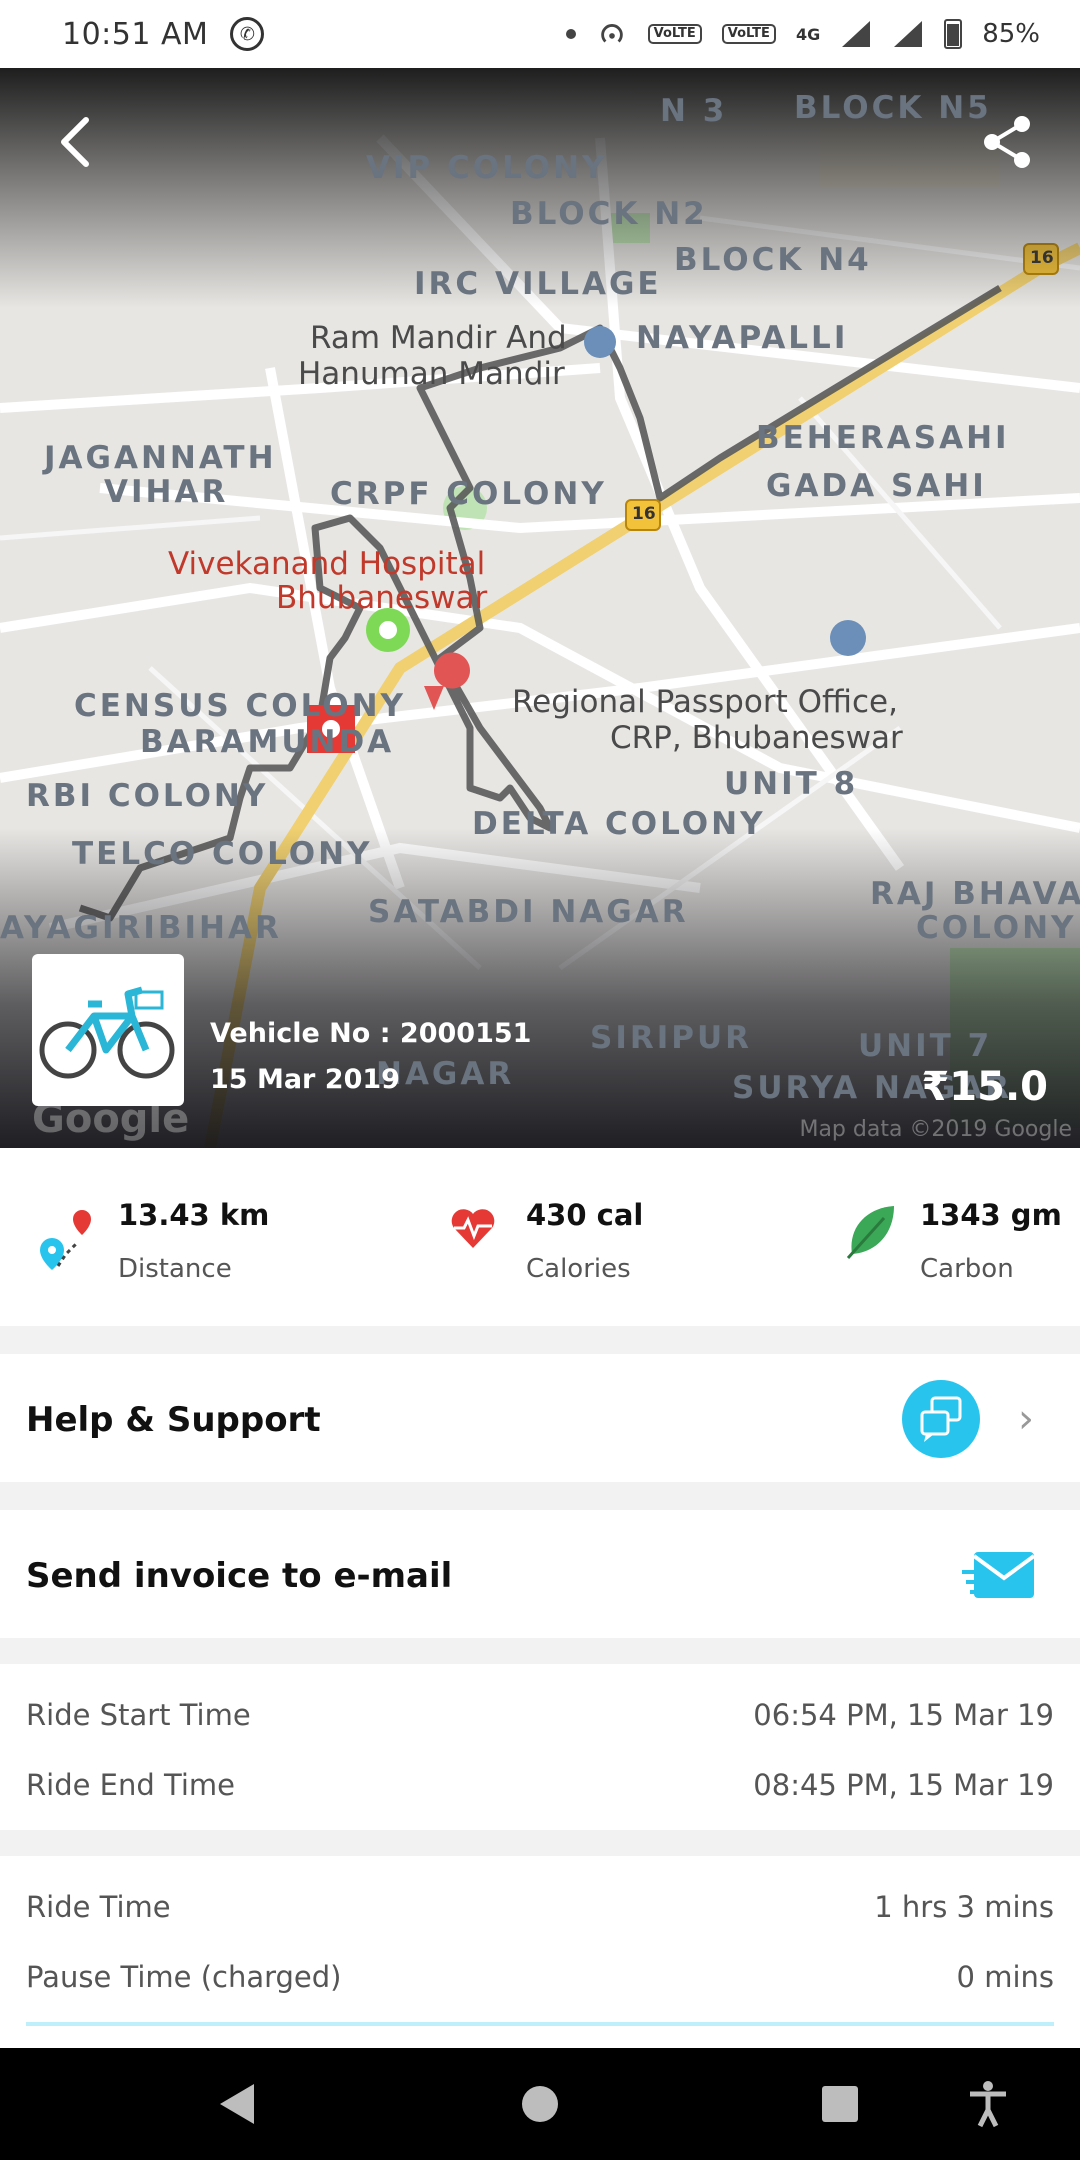 This screenshot has height=2160, width=1080. What do you see at coordinates (903, 1715) in the screenshot?
I see `ride-start-value: 06:54 PM, 15 Mar 19` at bounding box center [903, 1715].